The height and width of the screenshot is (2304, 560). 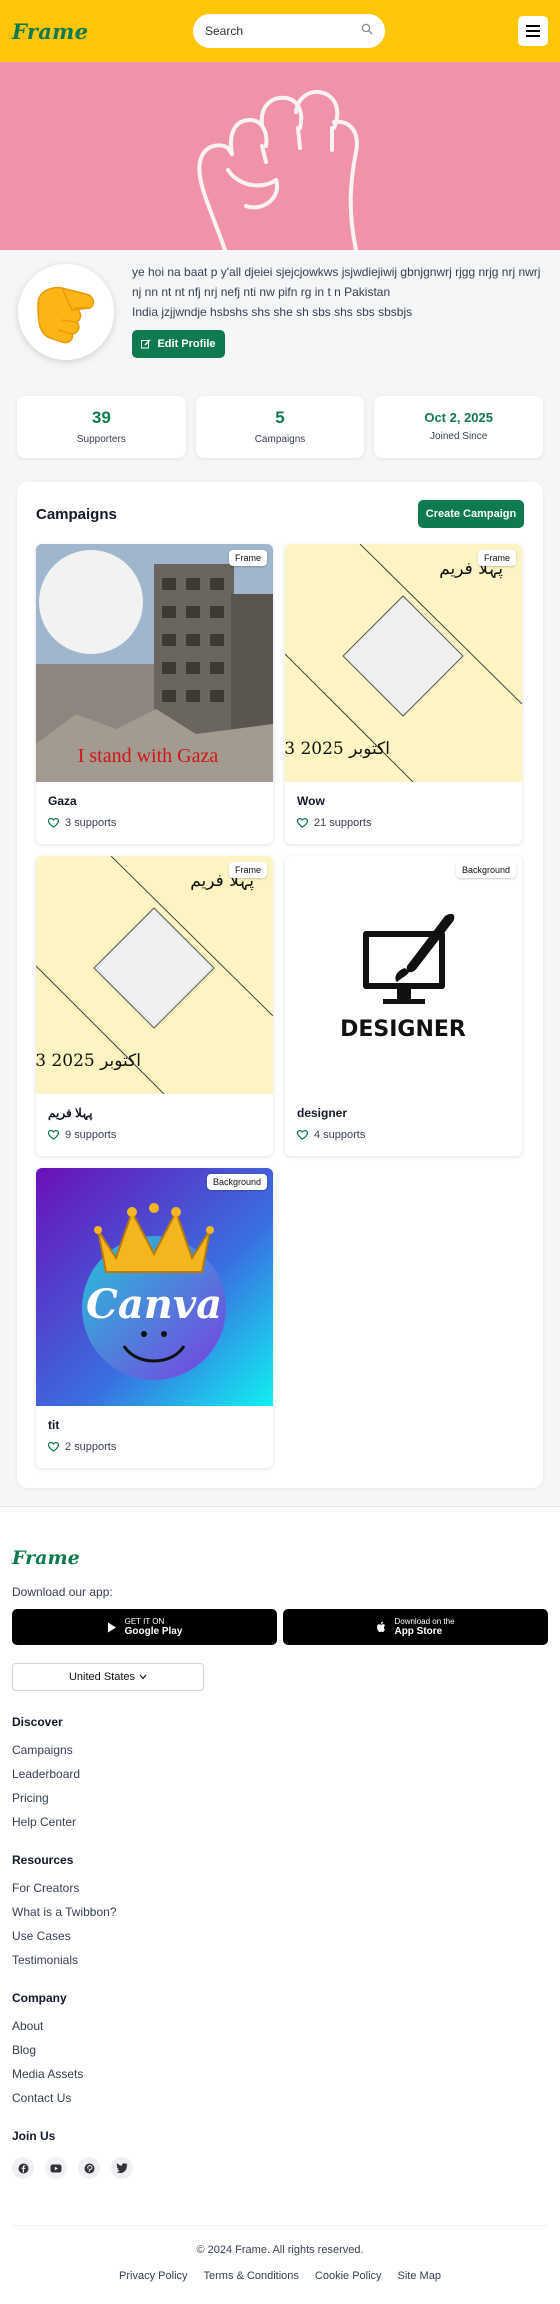 What do you see at coordinates (280, 2074) in the screenshot?
I see `footer-link-media-assets: Media Assets` at bounding box center [280, 2074].